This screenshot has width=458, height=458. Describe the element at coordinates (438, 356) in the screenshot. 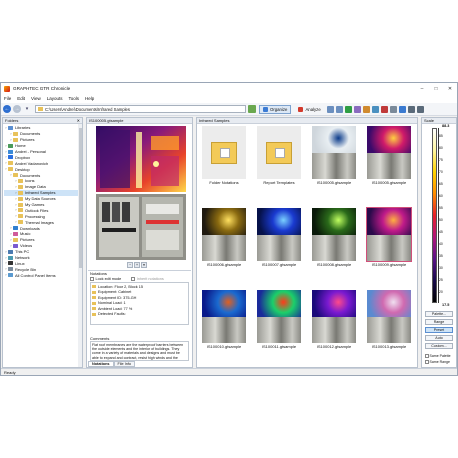

I see `scale-option: Same Palette` at that location.